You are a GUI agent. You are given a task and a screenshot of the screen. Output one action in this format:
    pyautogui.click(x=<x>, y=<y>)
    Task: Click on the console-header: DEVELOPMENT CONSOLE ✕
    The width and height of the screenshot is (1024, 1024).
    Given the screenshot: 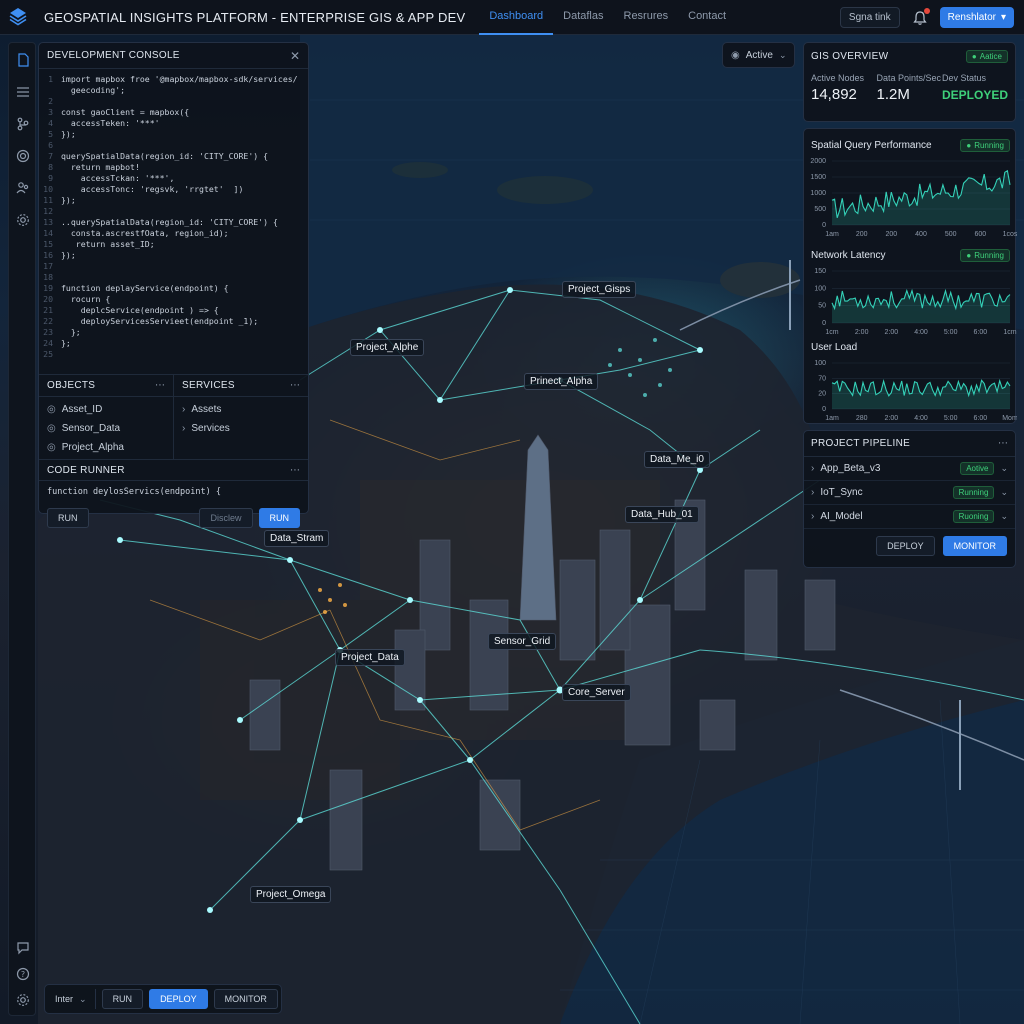 What is the action you would take?
    pyautogui.click(x=173, y=56)
    